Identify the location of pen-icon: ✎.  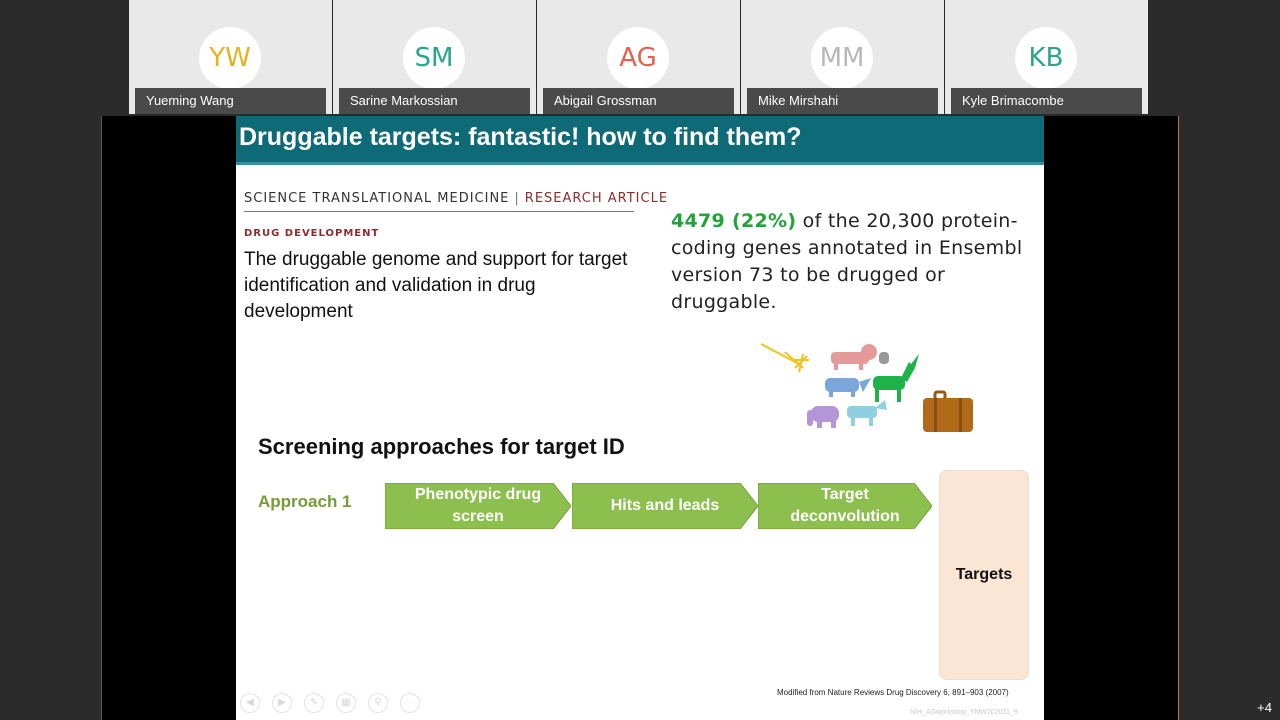
(314, 703).